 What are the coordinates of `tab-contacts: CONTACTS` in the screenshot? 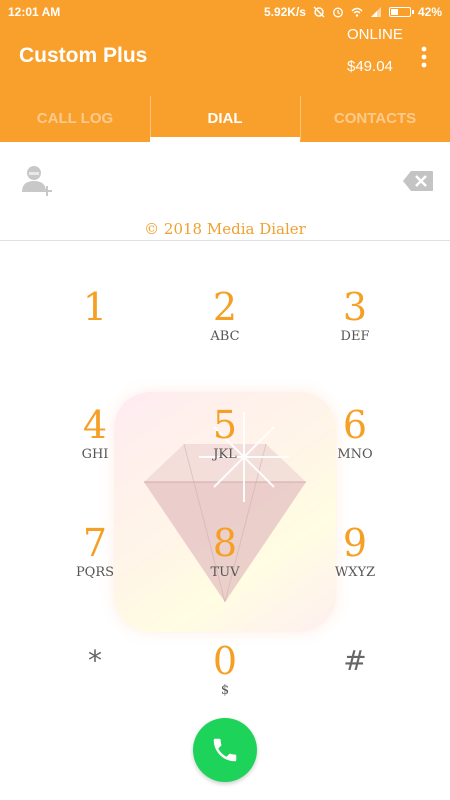 It's located at (375, 118).